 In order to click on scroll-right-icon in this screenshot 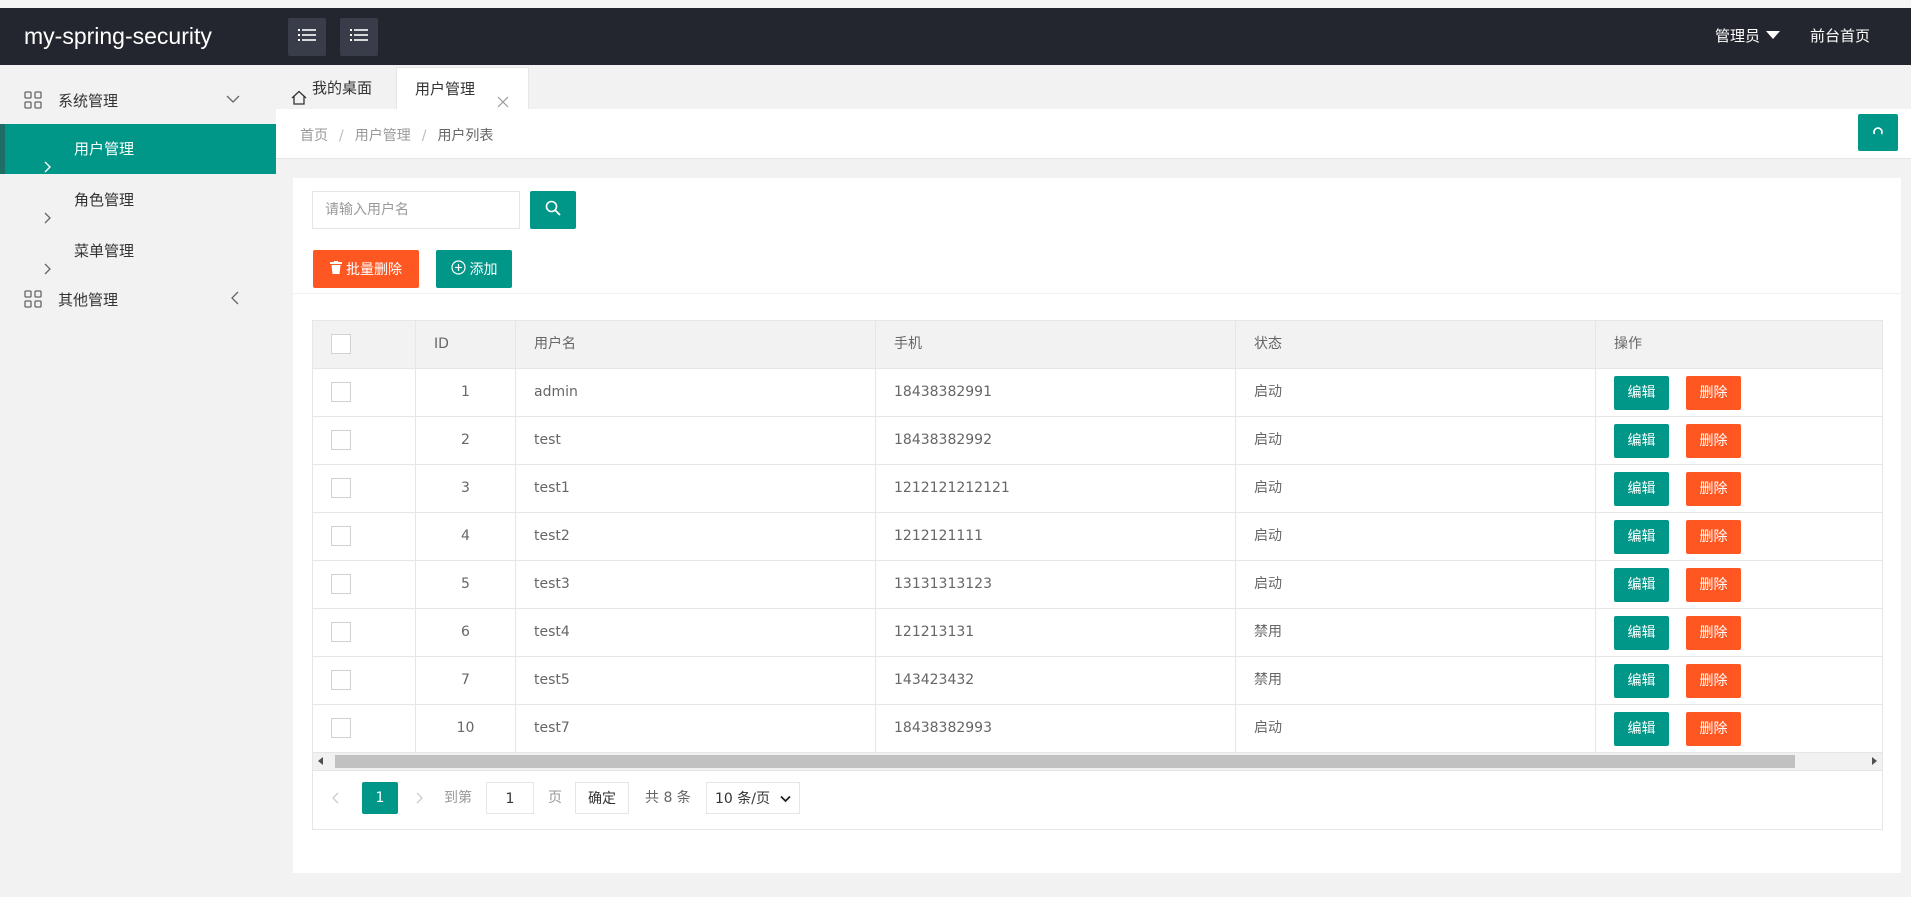, I will do `click(1874, 761)`.